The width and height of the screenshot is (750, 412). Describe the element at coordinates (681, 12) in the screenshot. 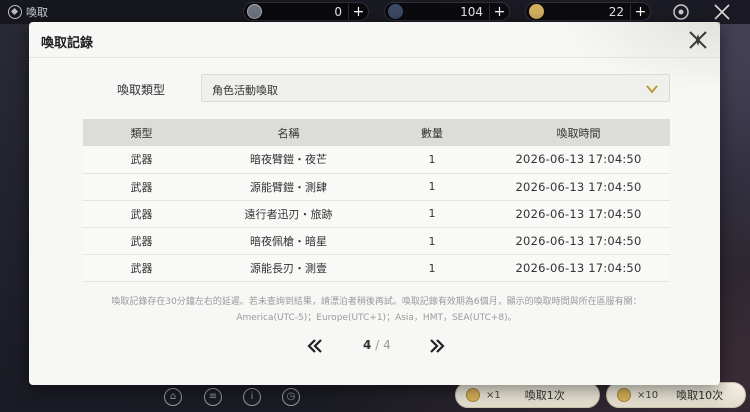

I see `settings-icon` at that location.